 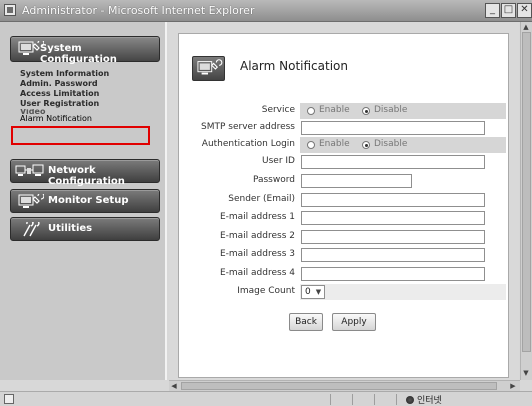 What do you see at coordinates (313, 292) in the screenshot?
I see `image-count-select: 0 ▼` at bounding box center [313, 292].